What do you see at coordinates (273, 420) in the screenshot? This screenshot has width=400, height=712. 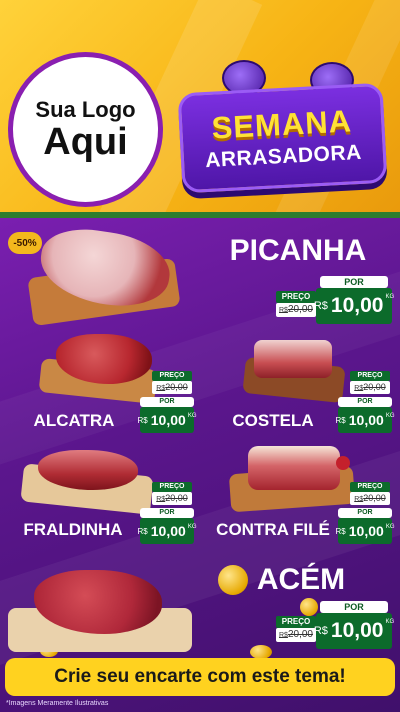 I see `product-name-costela: COSTELA` at bounding box center [273, 420].